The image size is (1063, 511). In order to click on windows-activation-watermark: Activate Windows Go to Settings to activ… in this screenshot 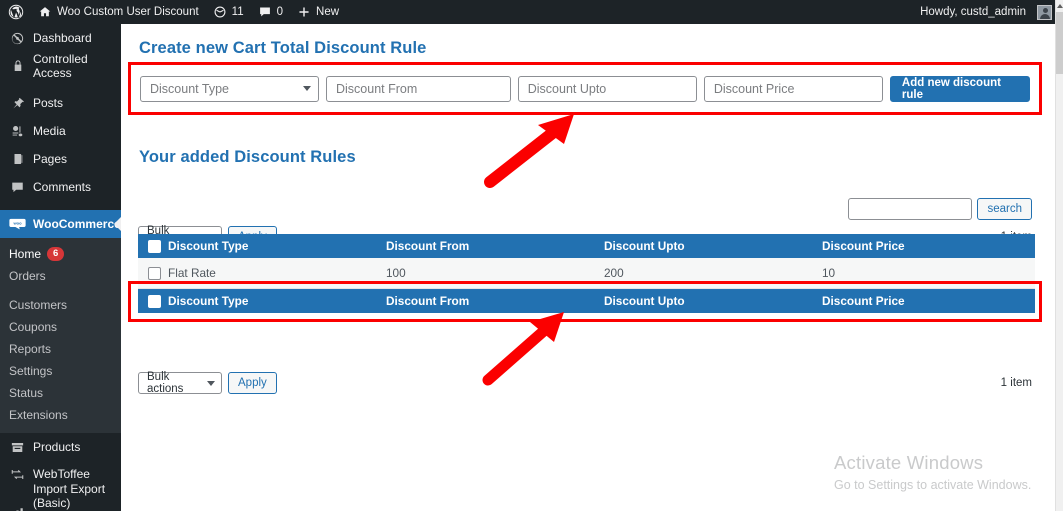, I will do `click(932, 472)`.